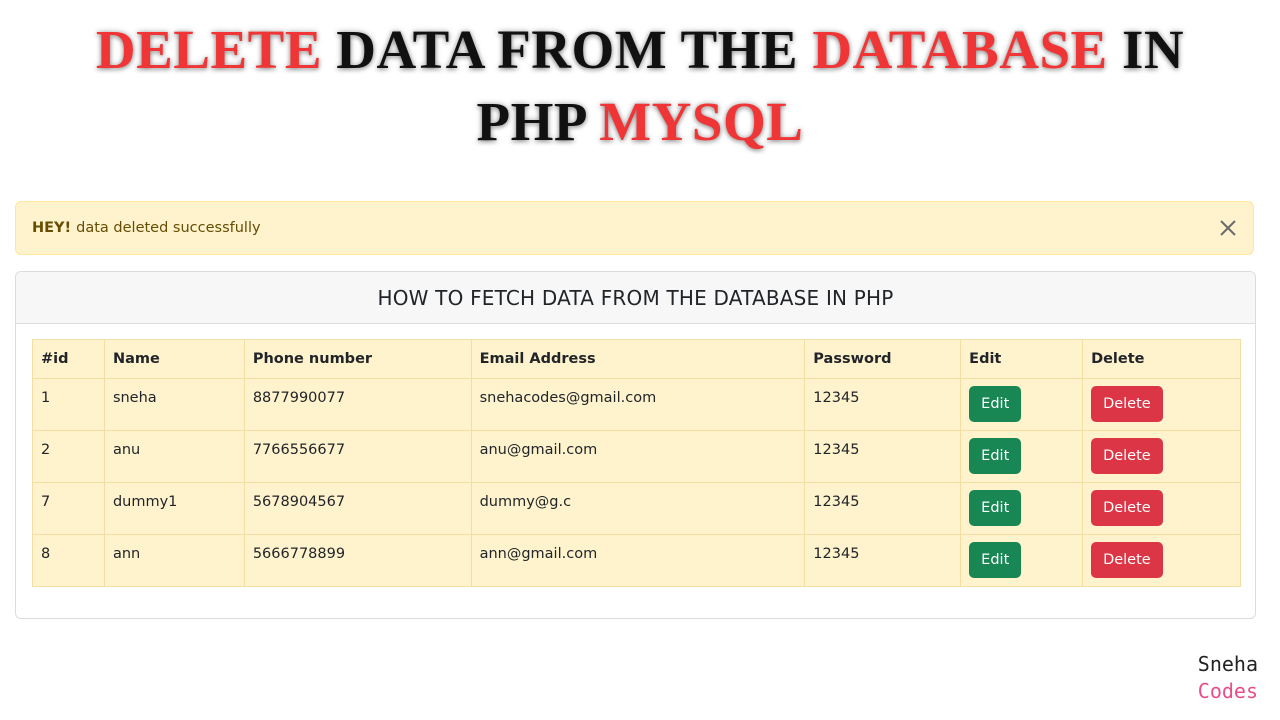 The width and height of the screenshot is (1280, 720). Describe the element at coordinates (357, 508) in the screenshot. I see `cell-phone: 5678904567` at that location.